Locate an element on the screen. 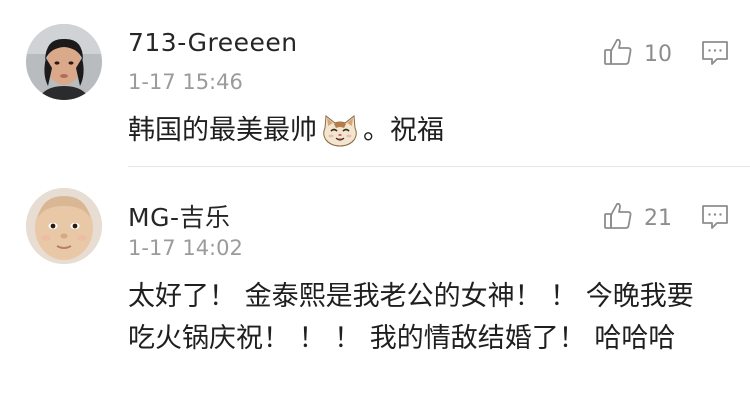 Image resolution: width=750 pixels, height=410 pixels. like-count: 10 is located at coordinates (658, 54).